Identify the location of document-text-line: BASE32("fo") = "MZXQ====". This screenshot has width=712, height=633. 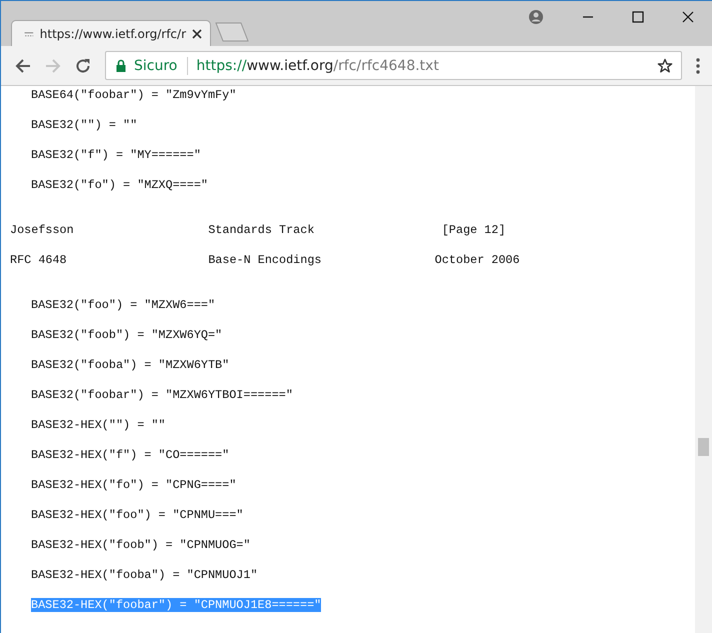
(119, 185).